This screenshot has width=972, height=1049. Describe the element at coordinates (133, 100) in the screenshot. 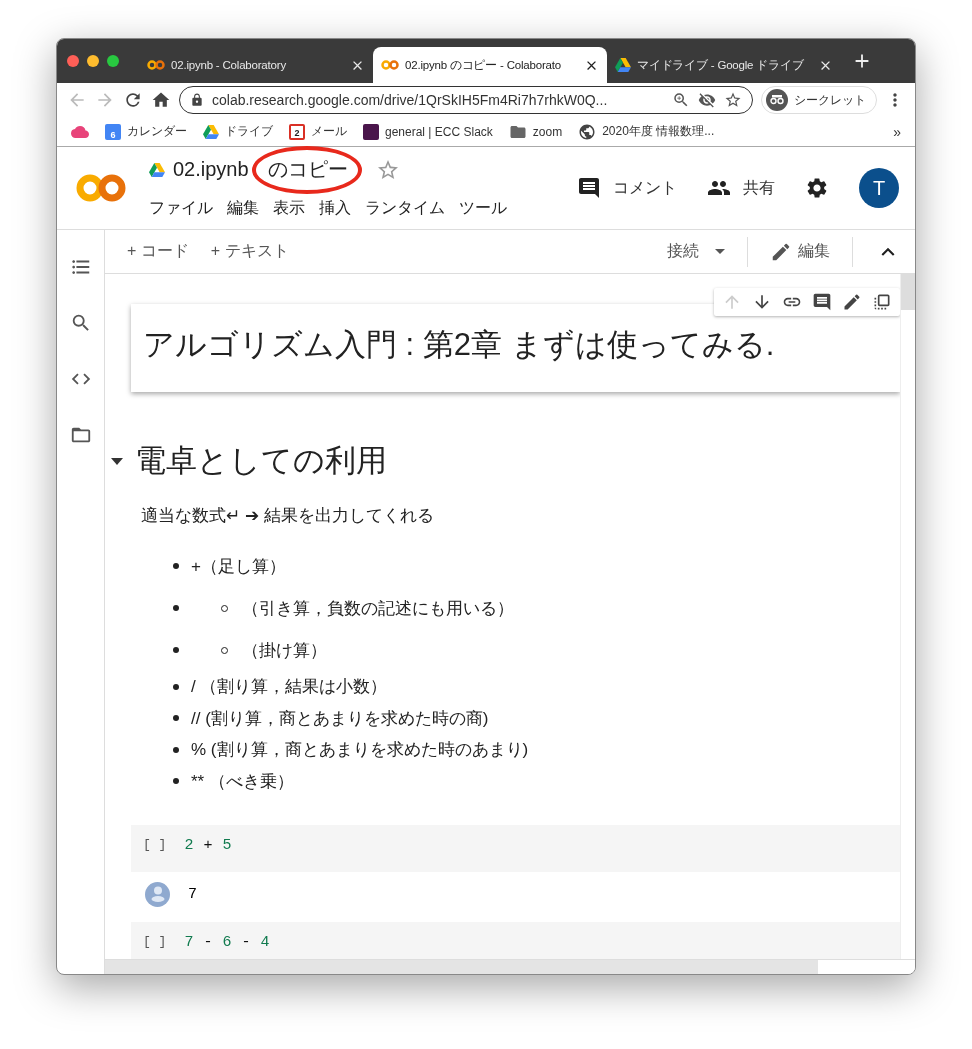

I see `reload-icon` at that location.